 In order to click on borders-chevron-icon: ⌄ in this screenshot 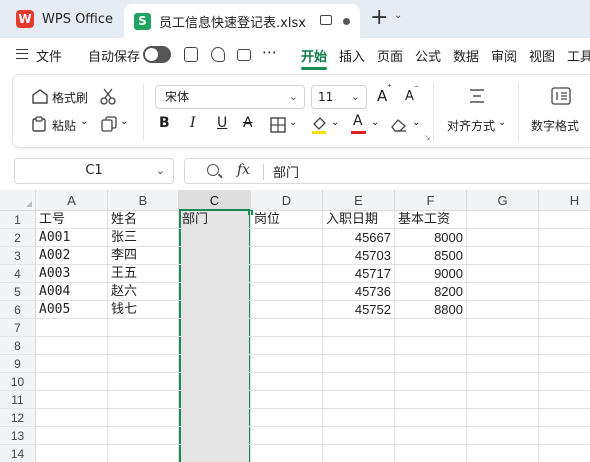, I will do `click(293, 122)`.